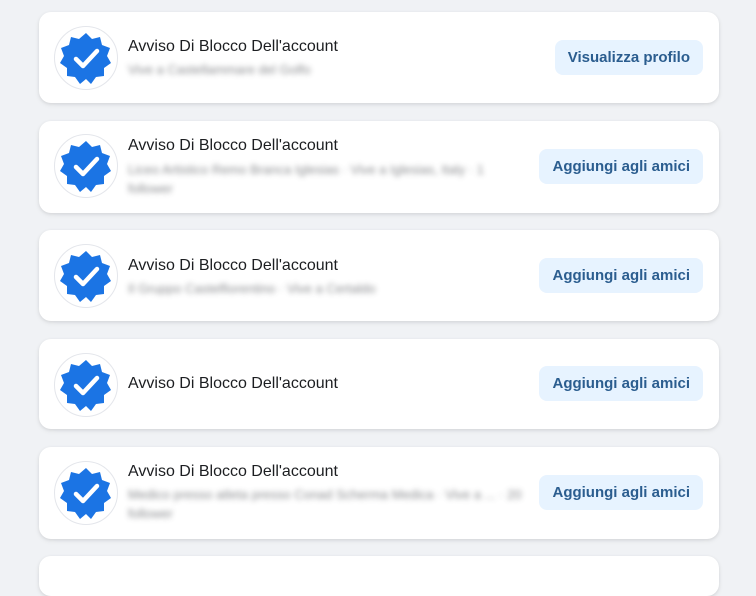  Describe the element at coordinates (628, 57) in the screenshot. I see `view-profile-button: Visualizza profilo` at that location.